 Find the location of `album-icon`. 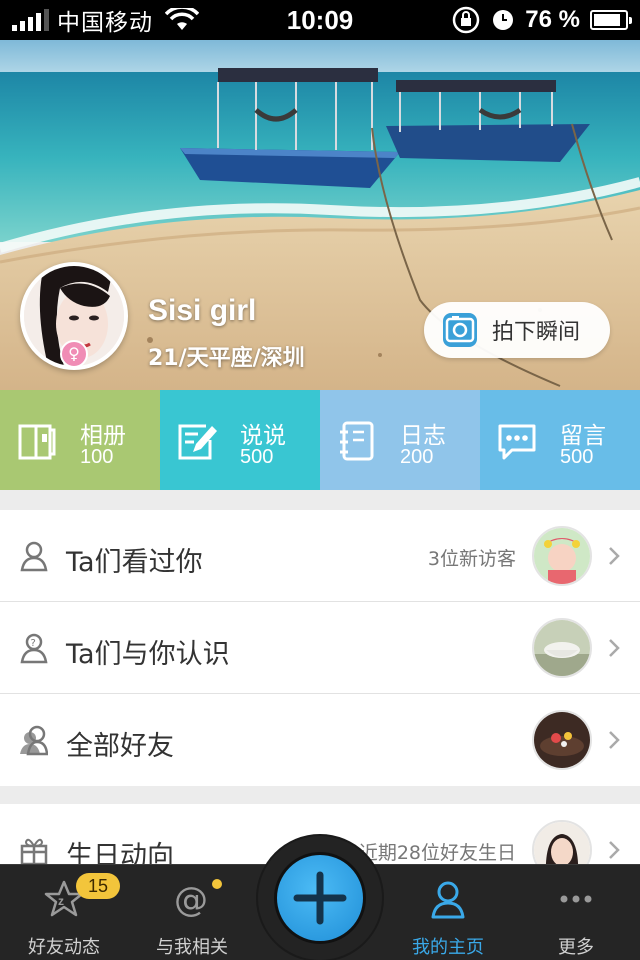

album-icon is located at coordinates (37, 442).